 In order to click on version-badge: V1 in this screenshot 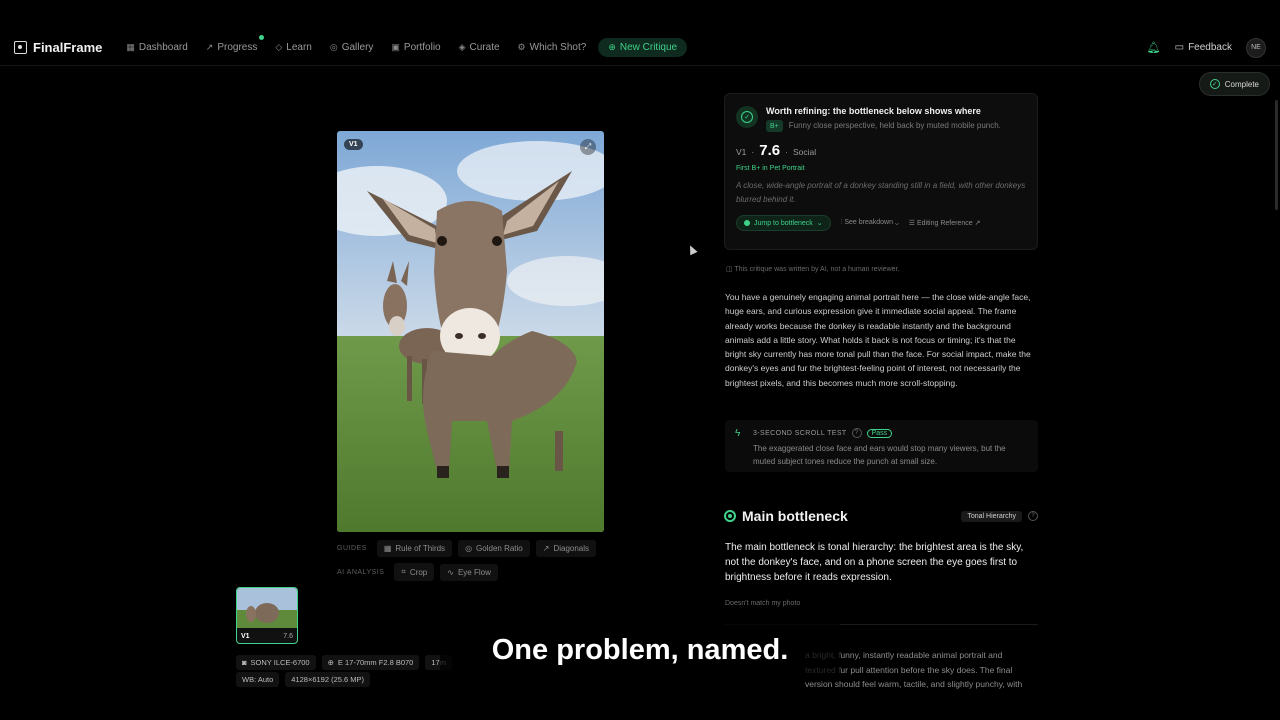, I will do `click(353, 144)`.